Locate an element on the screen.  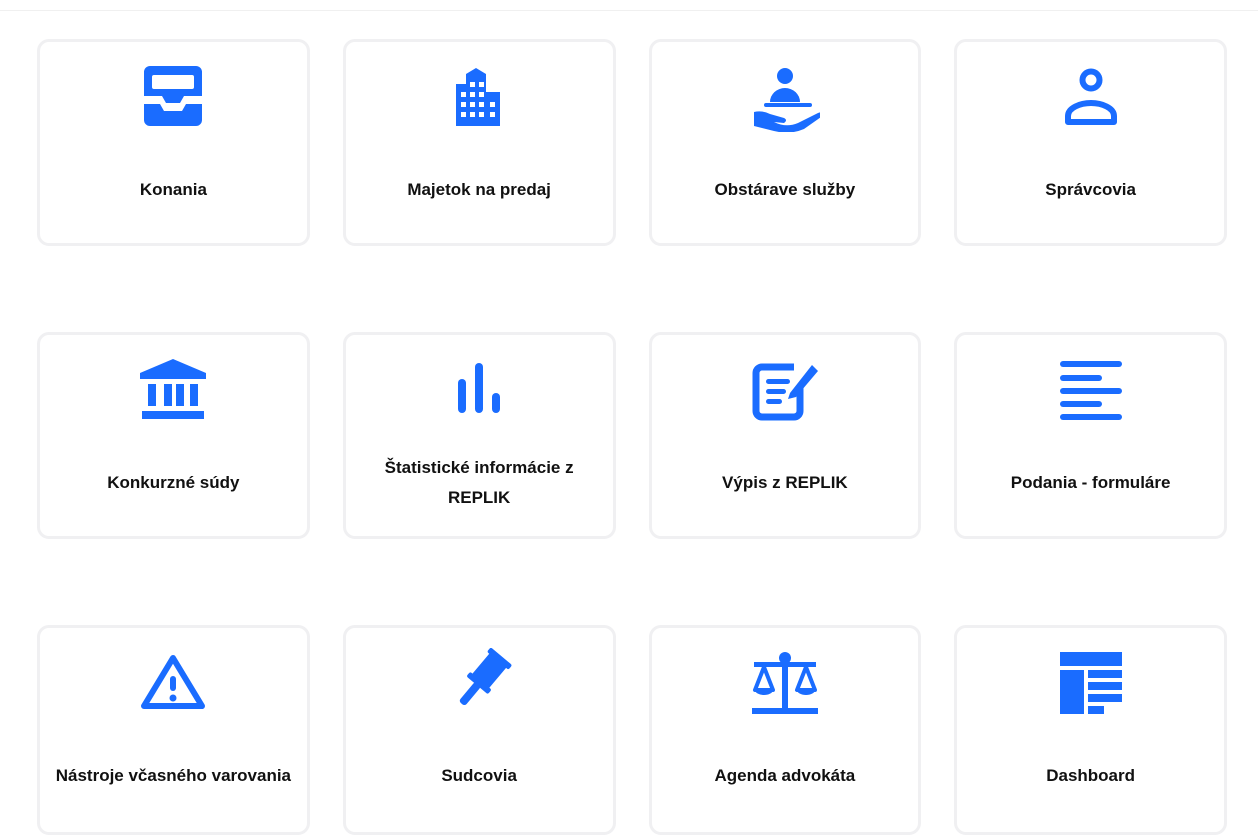
tile-label: Agenda advokáta is located at coordinates (785, 775).